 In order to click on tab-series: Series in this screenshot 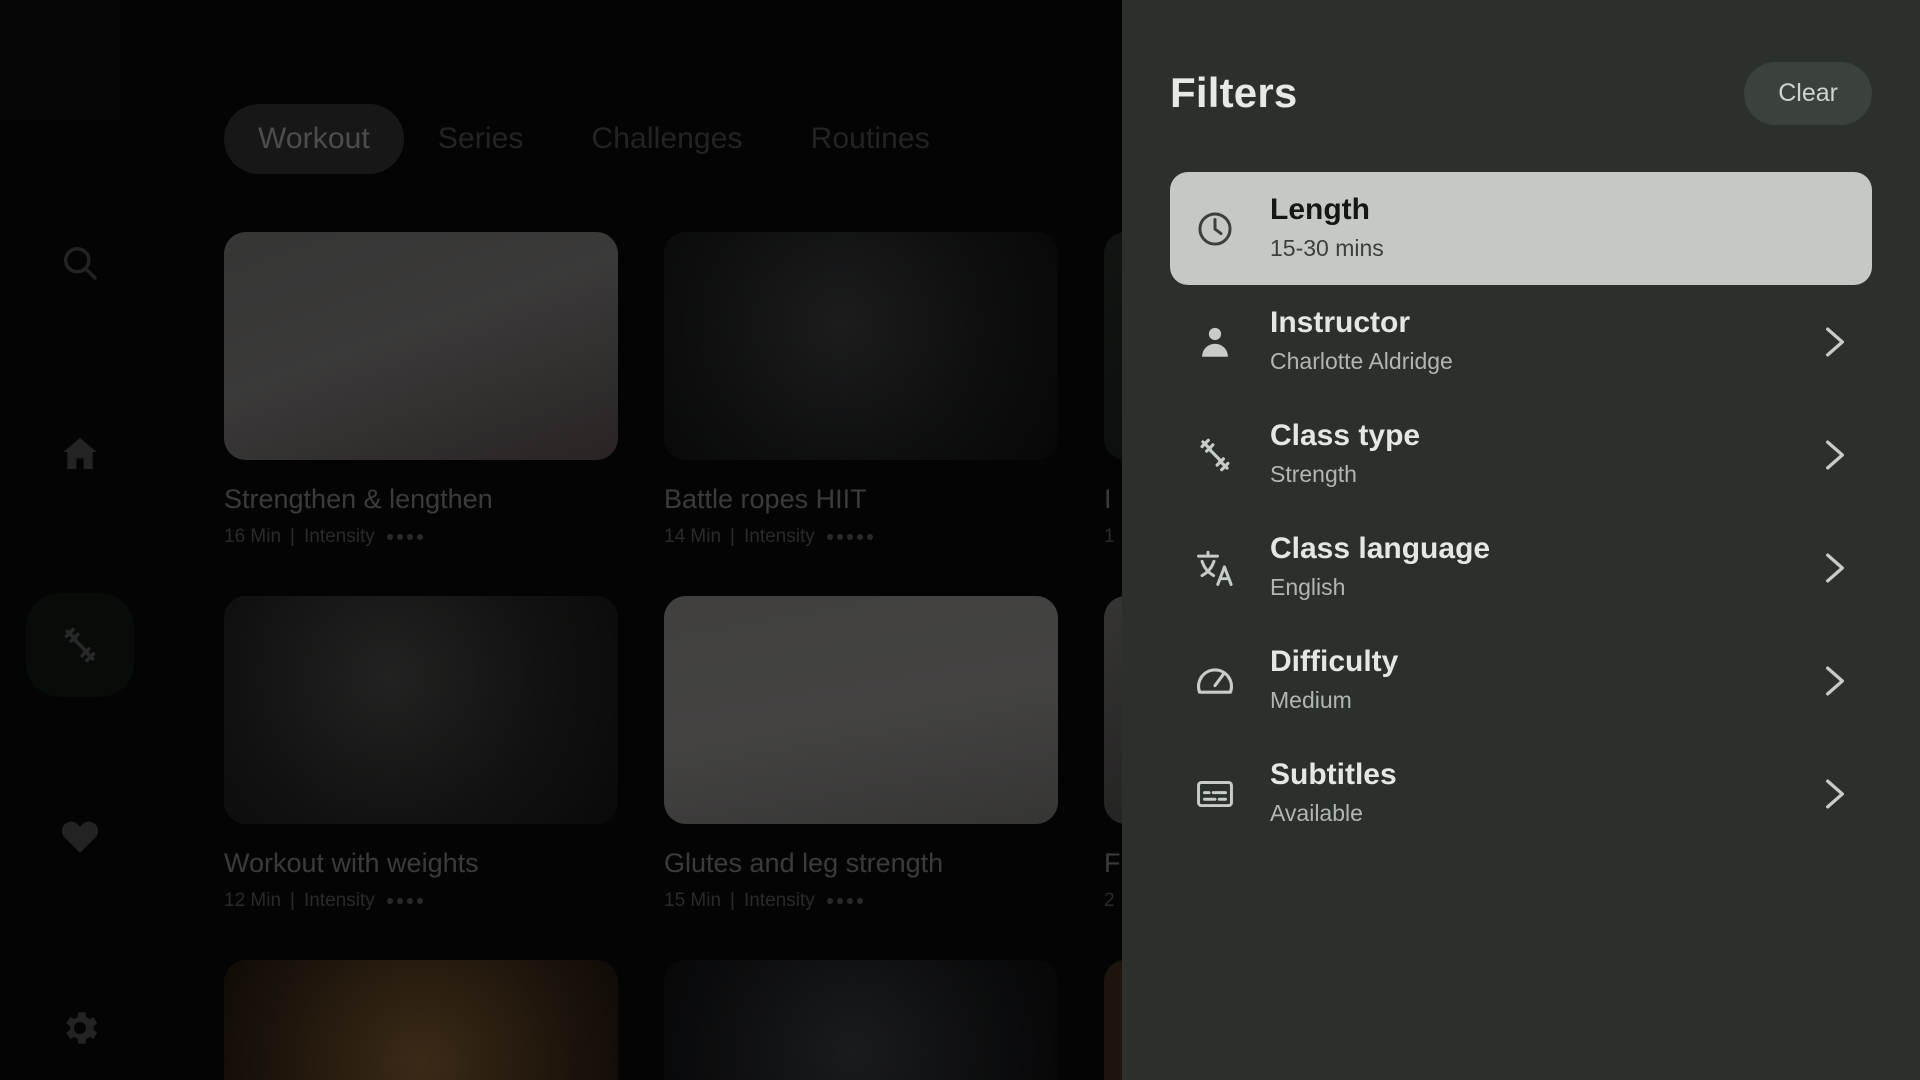, I will do `click(481, 139)`.